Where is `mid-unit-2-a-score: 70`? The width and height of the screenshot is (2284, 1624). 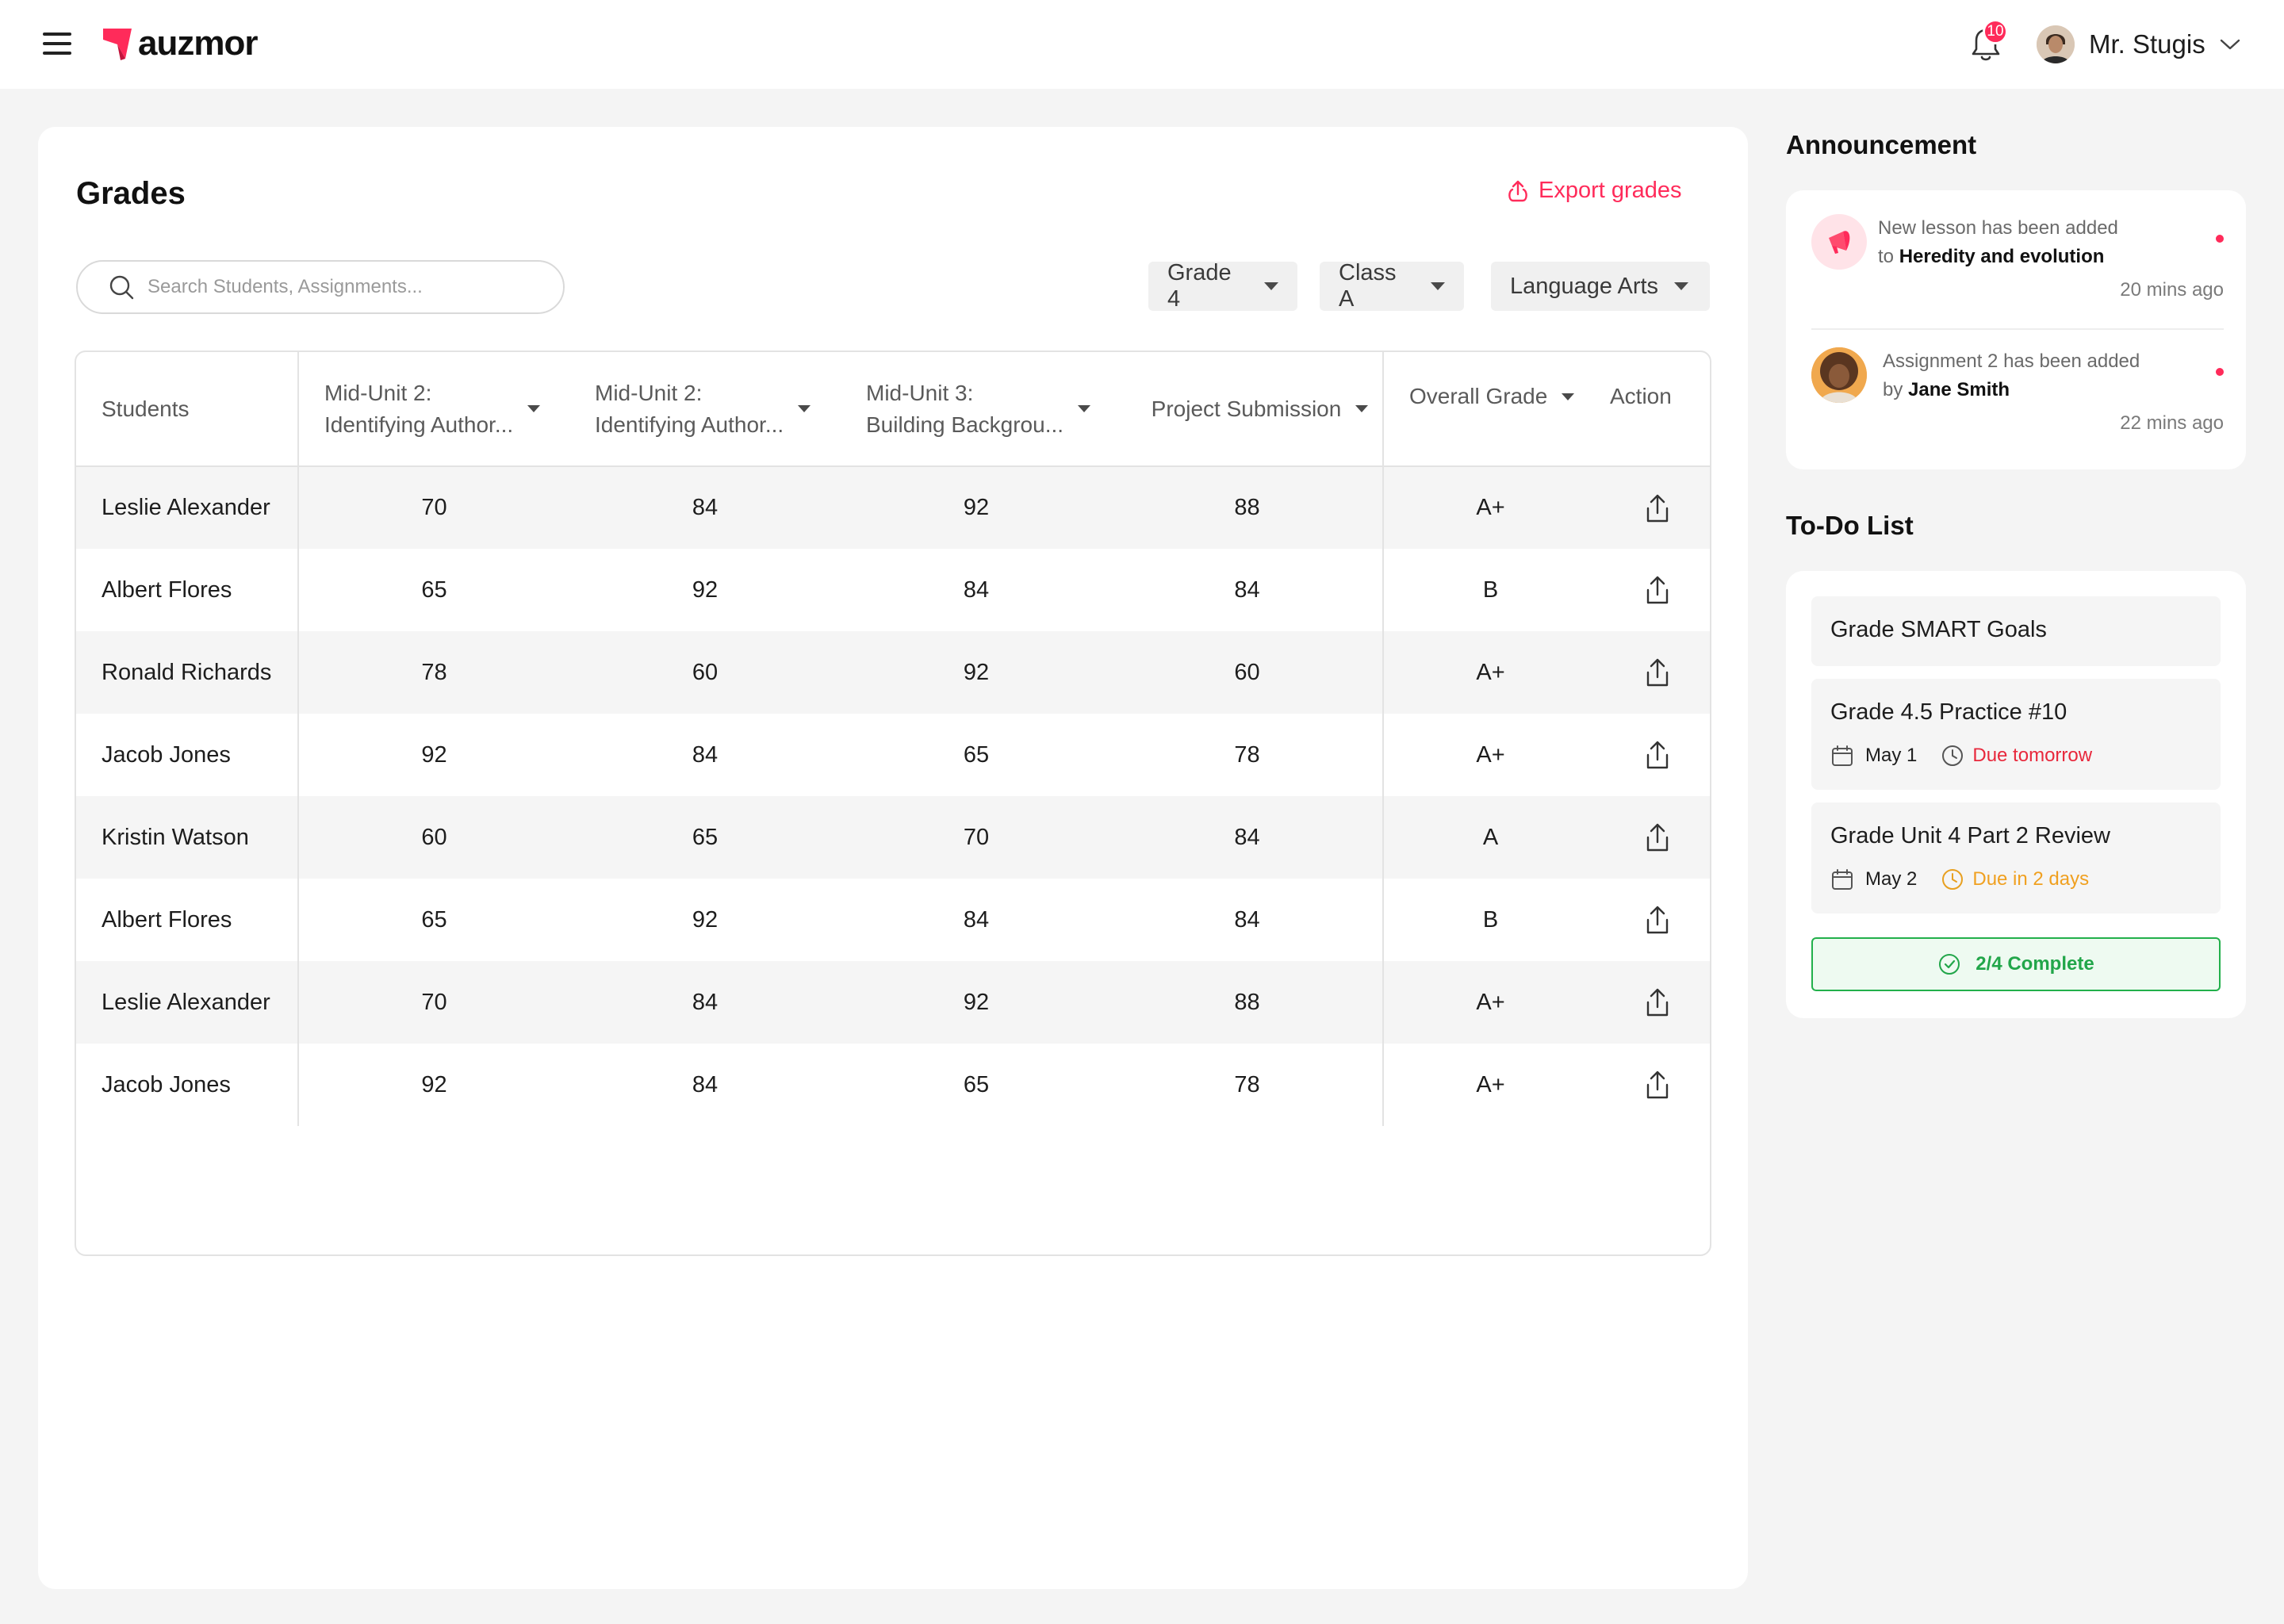 mid-unit-2-a-score: 70 is located at coordinates (434, 1002).